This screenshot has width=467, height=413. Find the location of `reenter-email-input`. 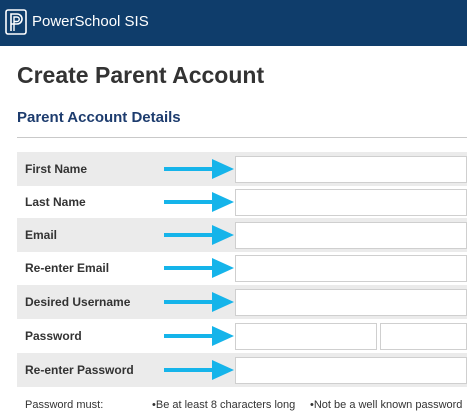

reenter-email-input is located at coordinates (351, 268).